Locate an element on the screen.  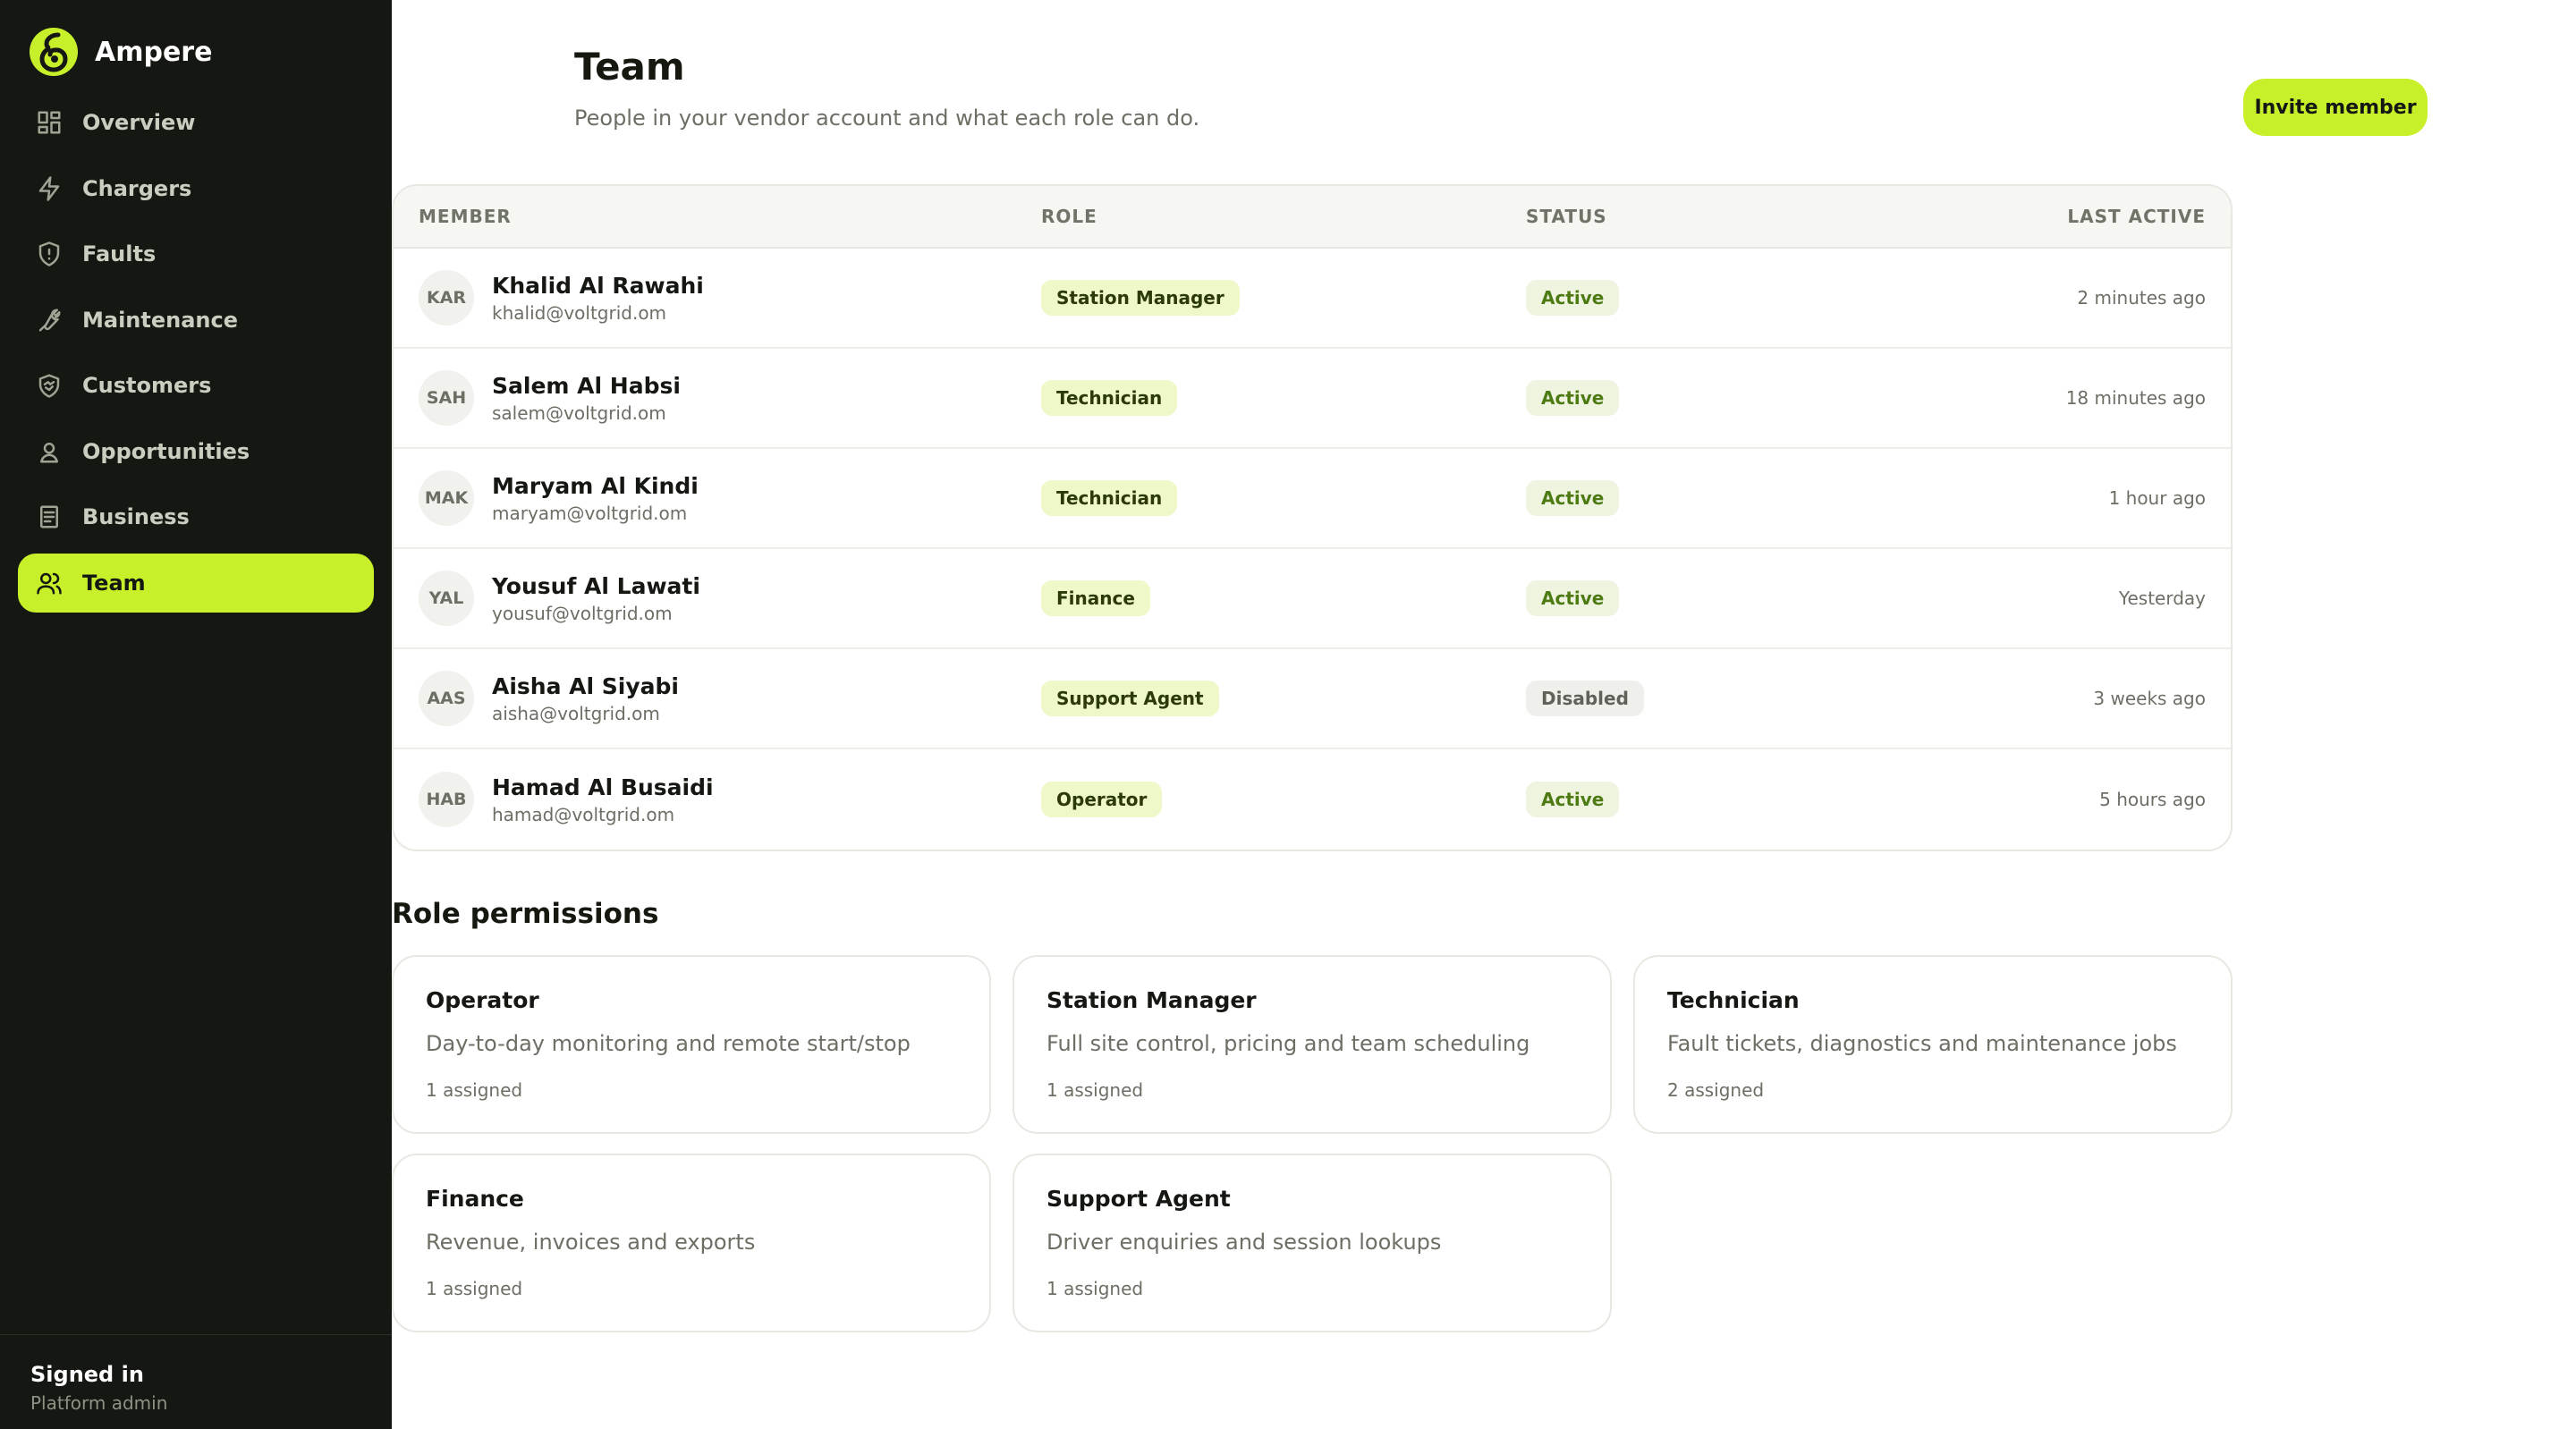
status-badge: Disabled is located at coordinates (1585, 698).